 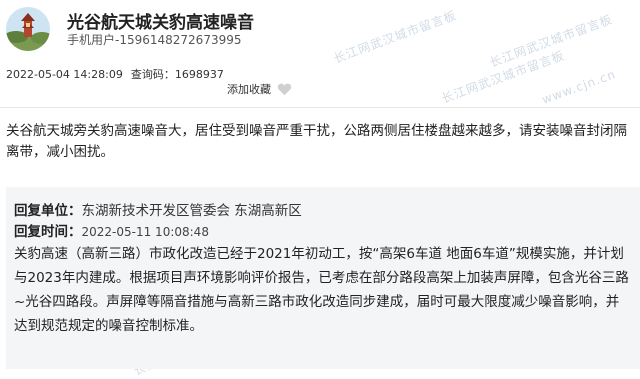 I want to click on reply-unit-row: 回复单位：东湖新技术开发区管委会 东湖高新区, so click(x=158, y=209).